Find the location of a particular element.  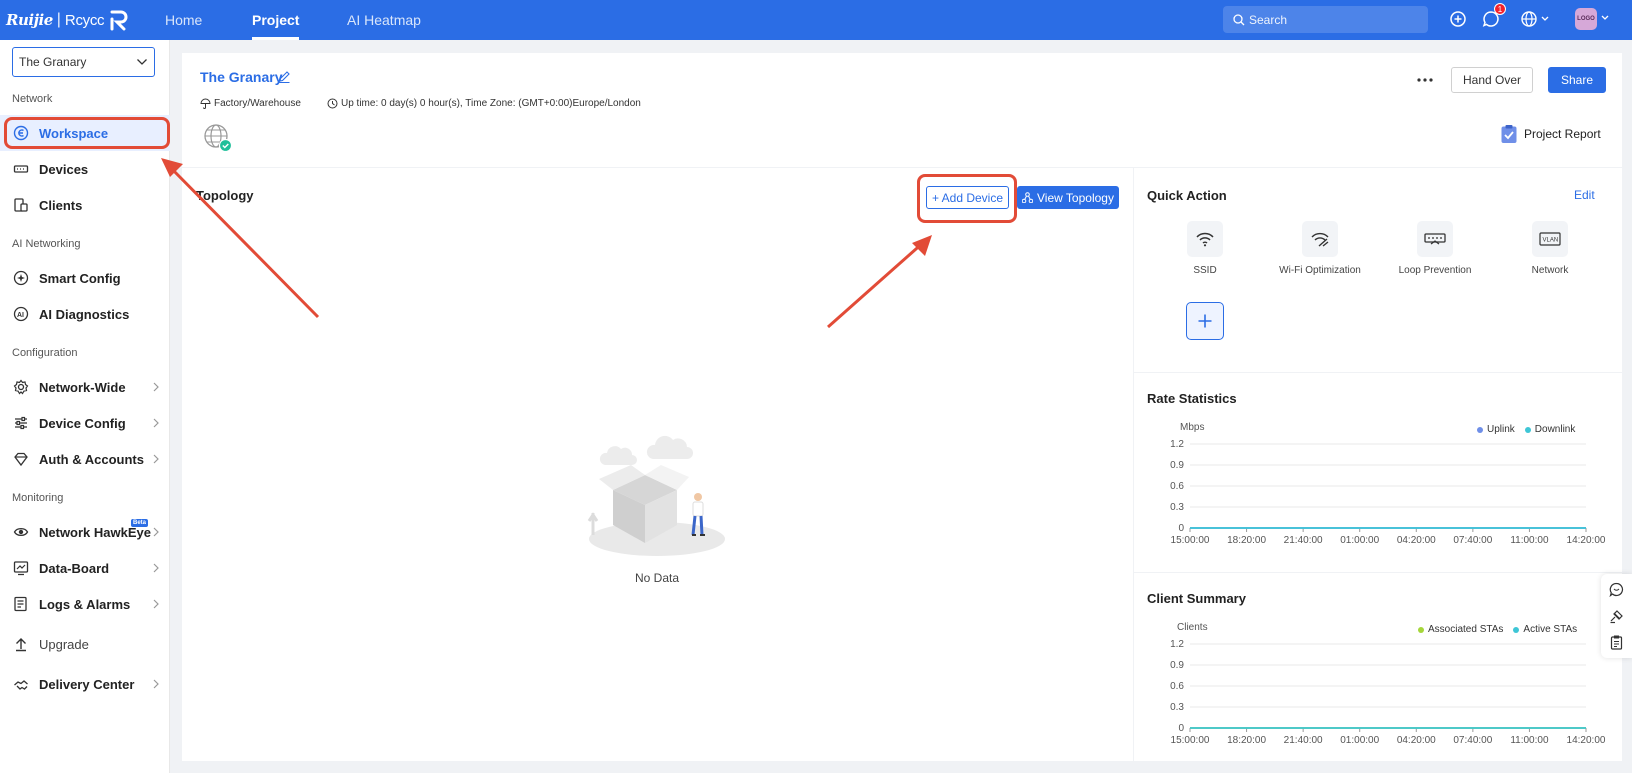

x-tick-label: 14:20:00 is located at coordinates (1586, 740).